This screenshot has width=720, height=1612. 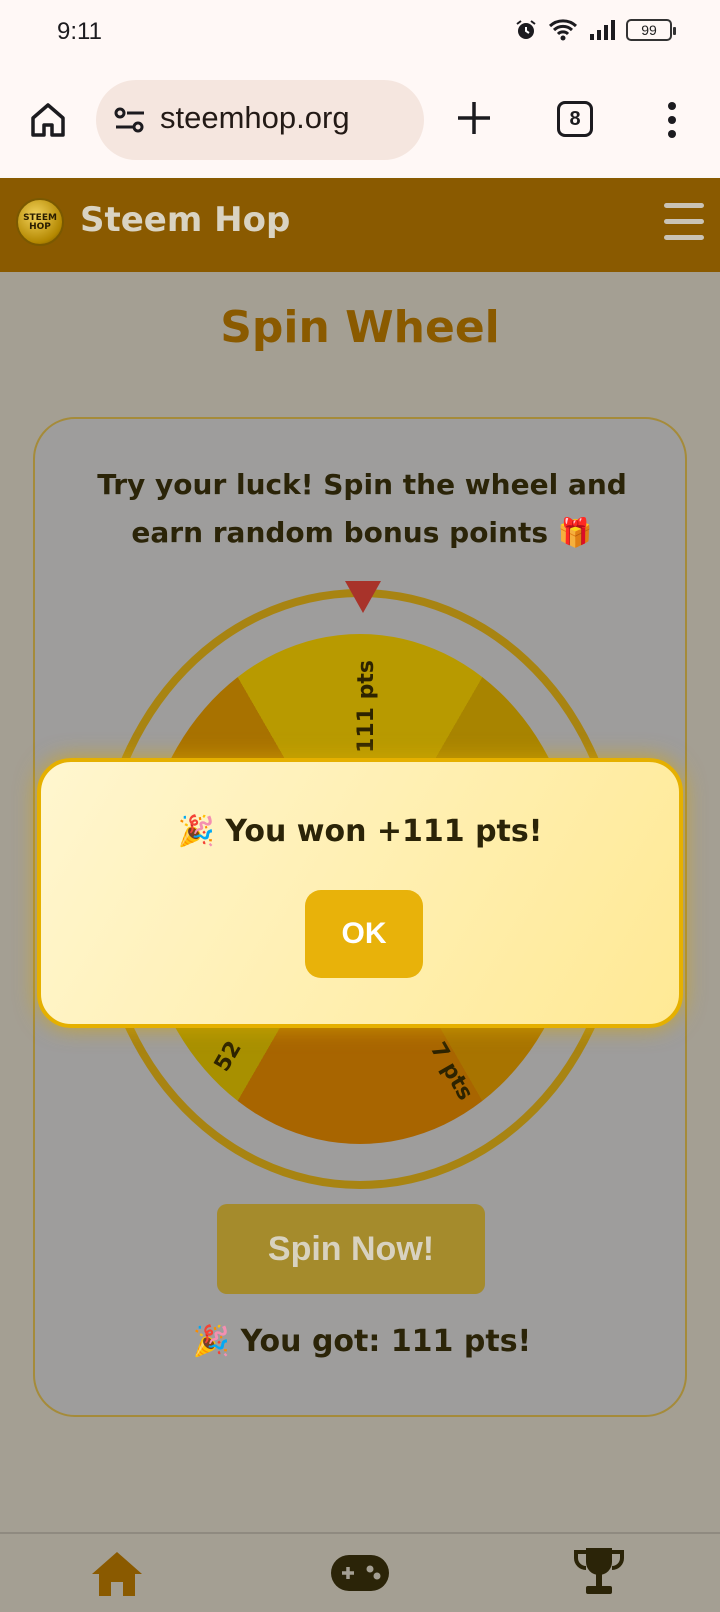 What do you see at coordinates (563, 30) in the screenshot?
I see `wifi-icon` at bounding box center [563, 30].